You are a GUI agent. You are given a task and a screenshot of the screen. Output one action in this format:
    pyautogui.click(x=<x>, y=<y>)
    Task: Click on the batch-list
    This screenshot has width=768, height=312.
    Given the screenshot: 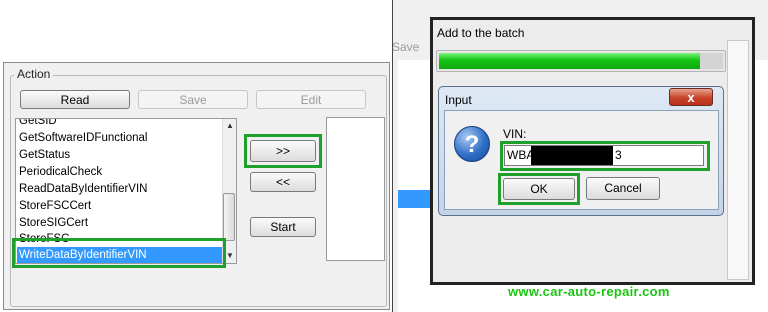 What is the action you would take?
    pyautogui.click(x=355, y=189)
    